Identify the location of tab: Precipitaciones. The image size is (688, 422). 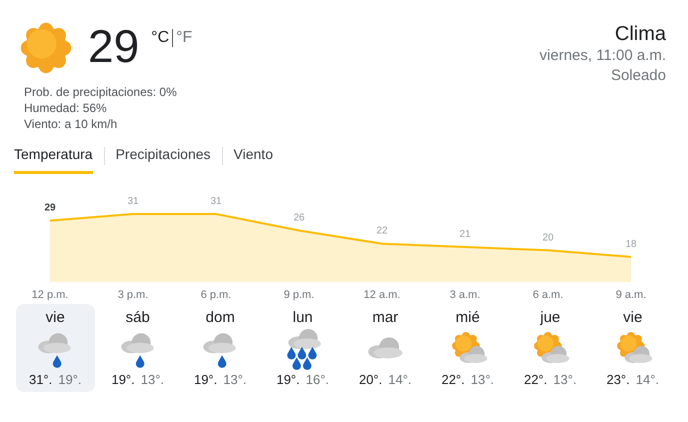
(163, 156).